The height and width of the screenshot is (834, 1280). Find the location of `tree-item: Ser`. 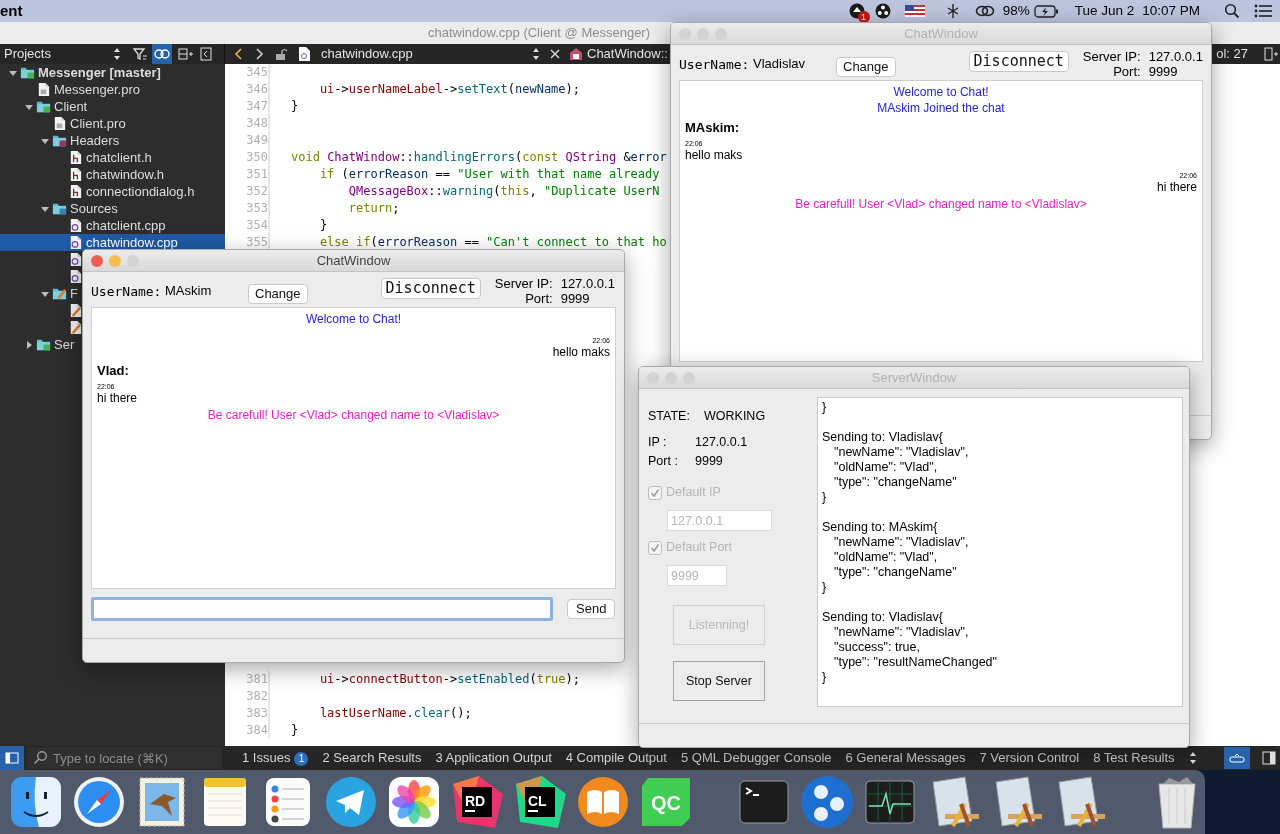

tree-item: Ser is located at coordinates (37, 344).